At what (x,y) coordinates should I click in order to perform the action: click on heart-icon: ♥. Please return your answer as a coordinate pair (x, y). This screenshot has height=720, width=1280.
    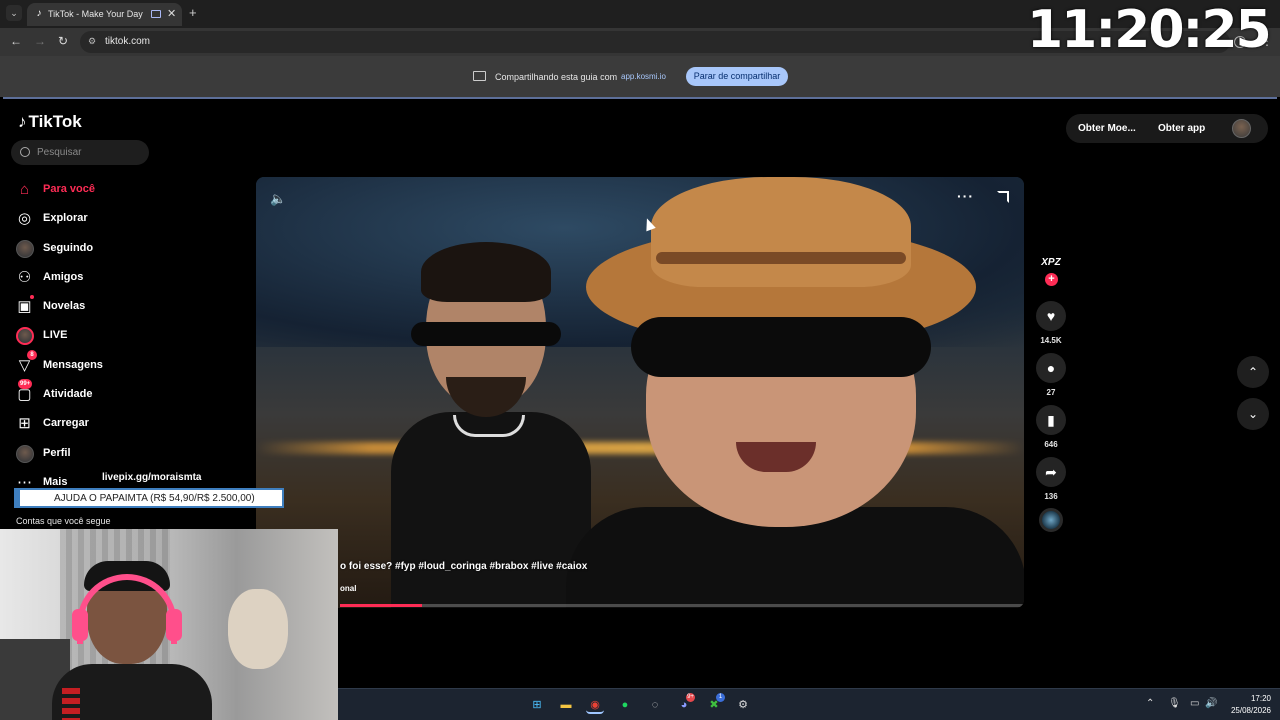
    Looking at the image, I should click on (1051, 316).